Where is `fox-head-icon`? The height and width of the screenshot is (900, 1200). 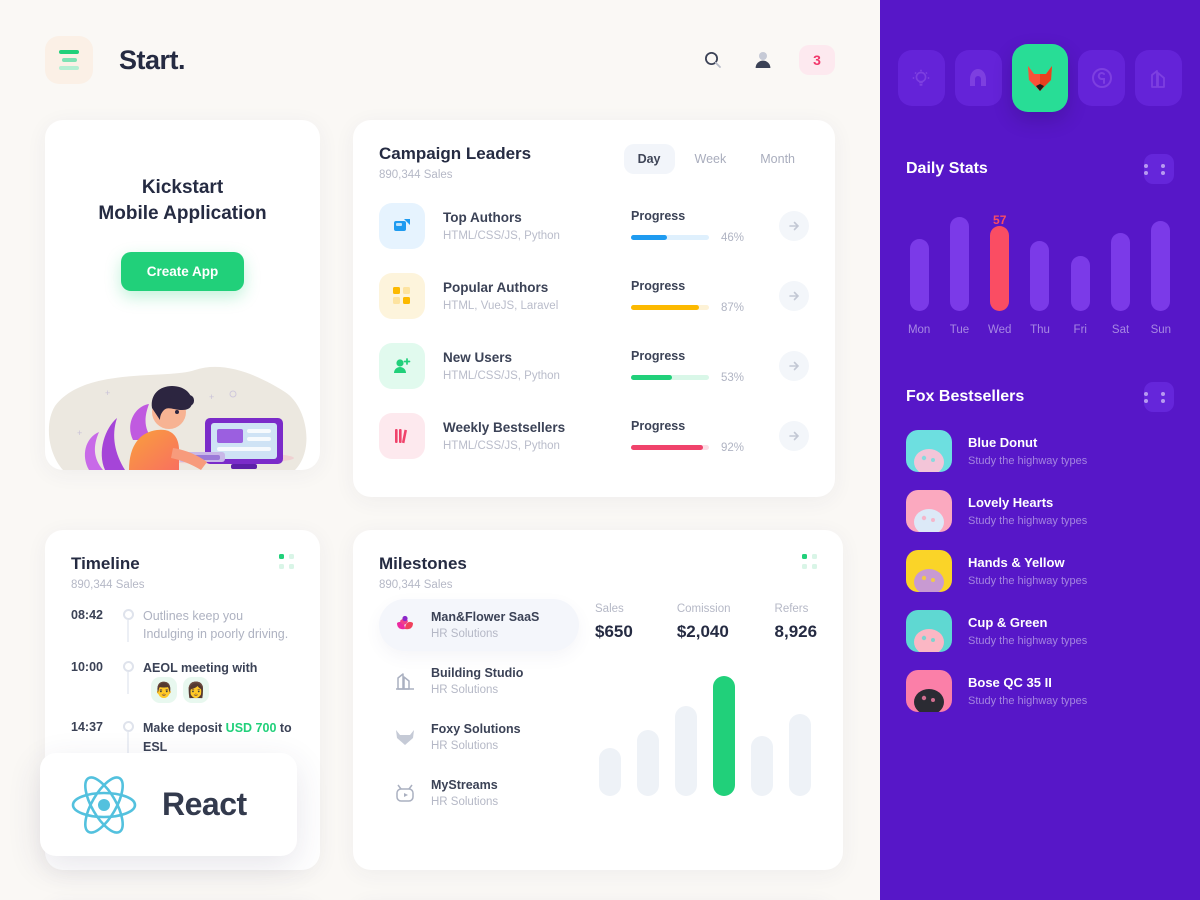 fox-head-icon is located at coordinates (405, 737).